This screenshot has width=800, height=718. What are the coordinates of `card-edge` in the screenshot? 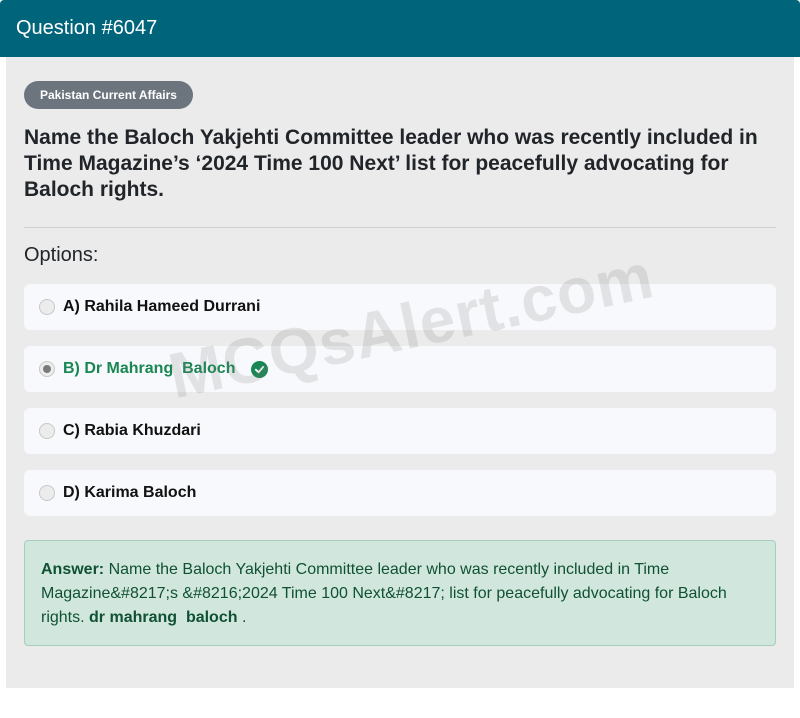 It's located at (3, 372).